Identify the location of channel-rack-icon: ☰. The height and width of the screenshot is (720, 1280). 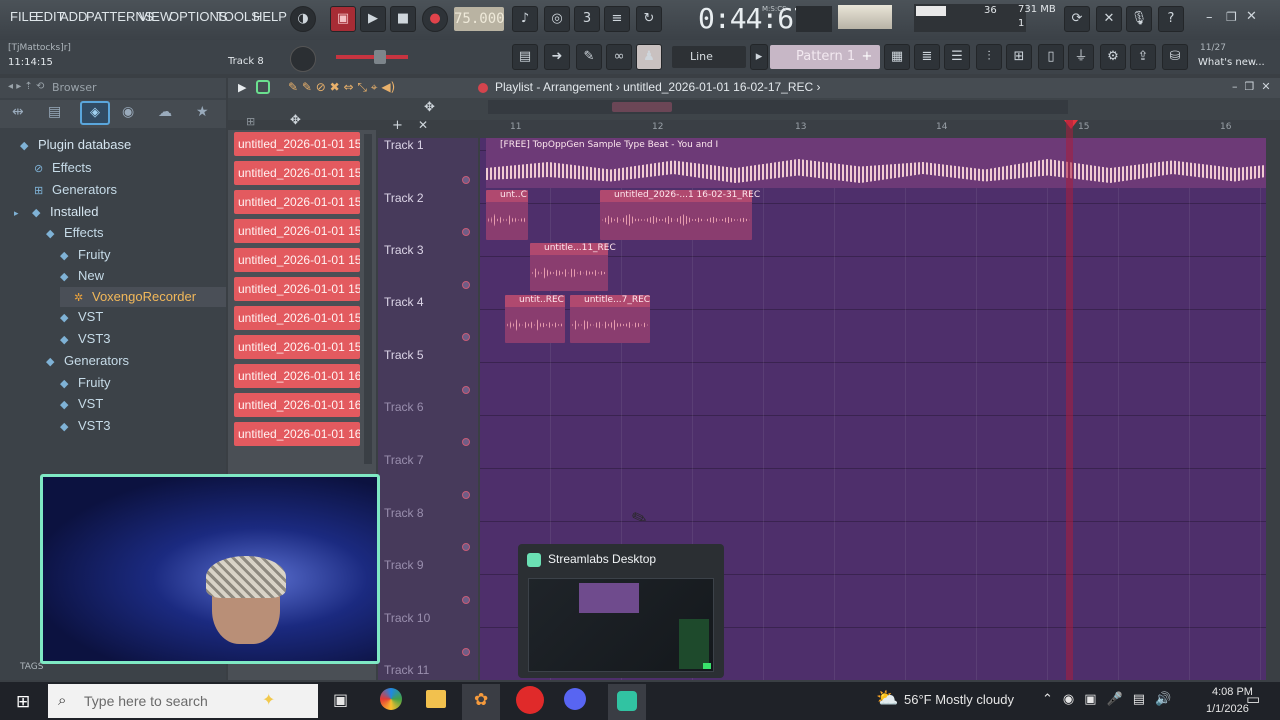
(957, 57).